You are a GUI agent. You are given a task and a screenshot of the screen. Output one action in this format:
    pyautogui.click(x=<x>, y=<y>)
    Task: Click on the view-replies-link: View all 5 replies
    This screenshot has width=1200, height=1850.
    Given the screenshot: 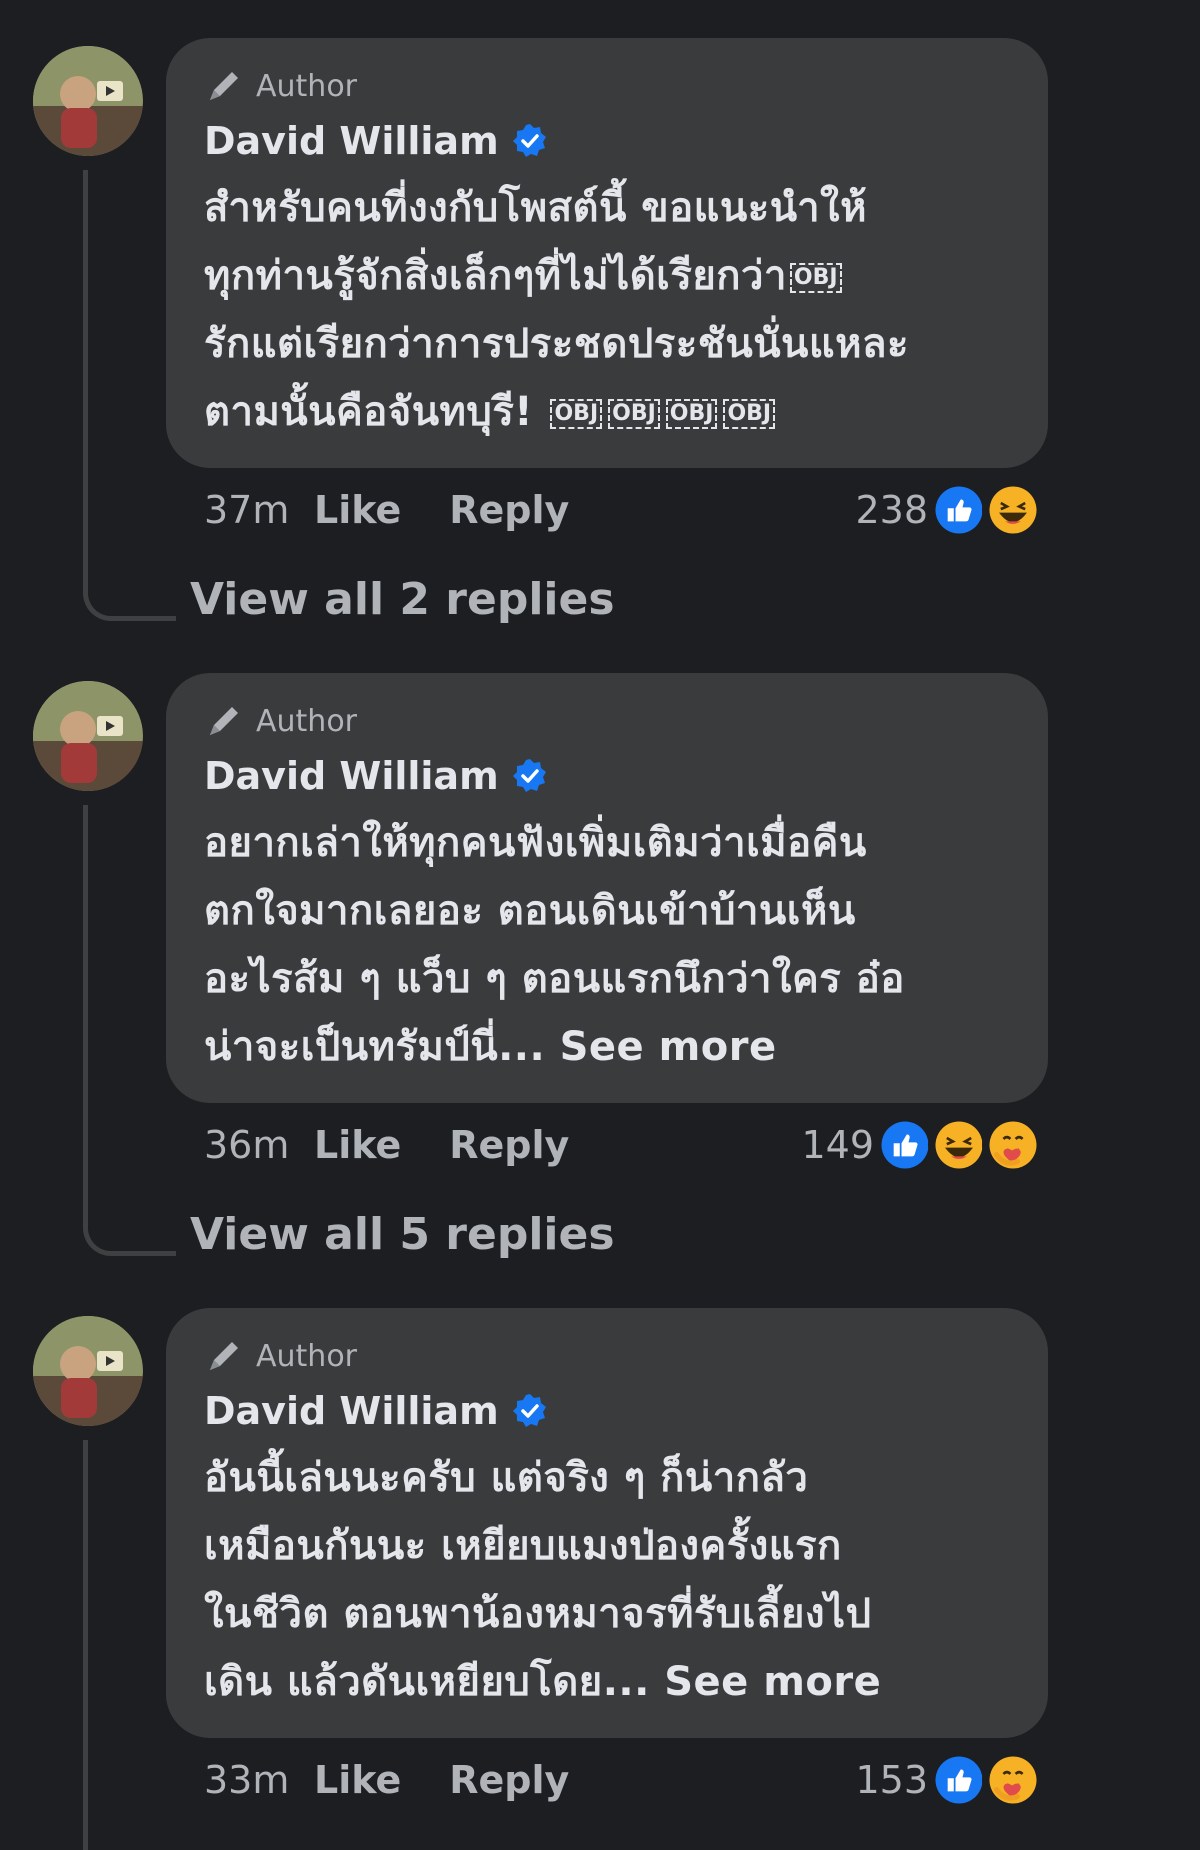 What is the action you would take?
    pyautogui.click(x=402, y=1234)
    